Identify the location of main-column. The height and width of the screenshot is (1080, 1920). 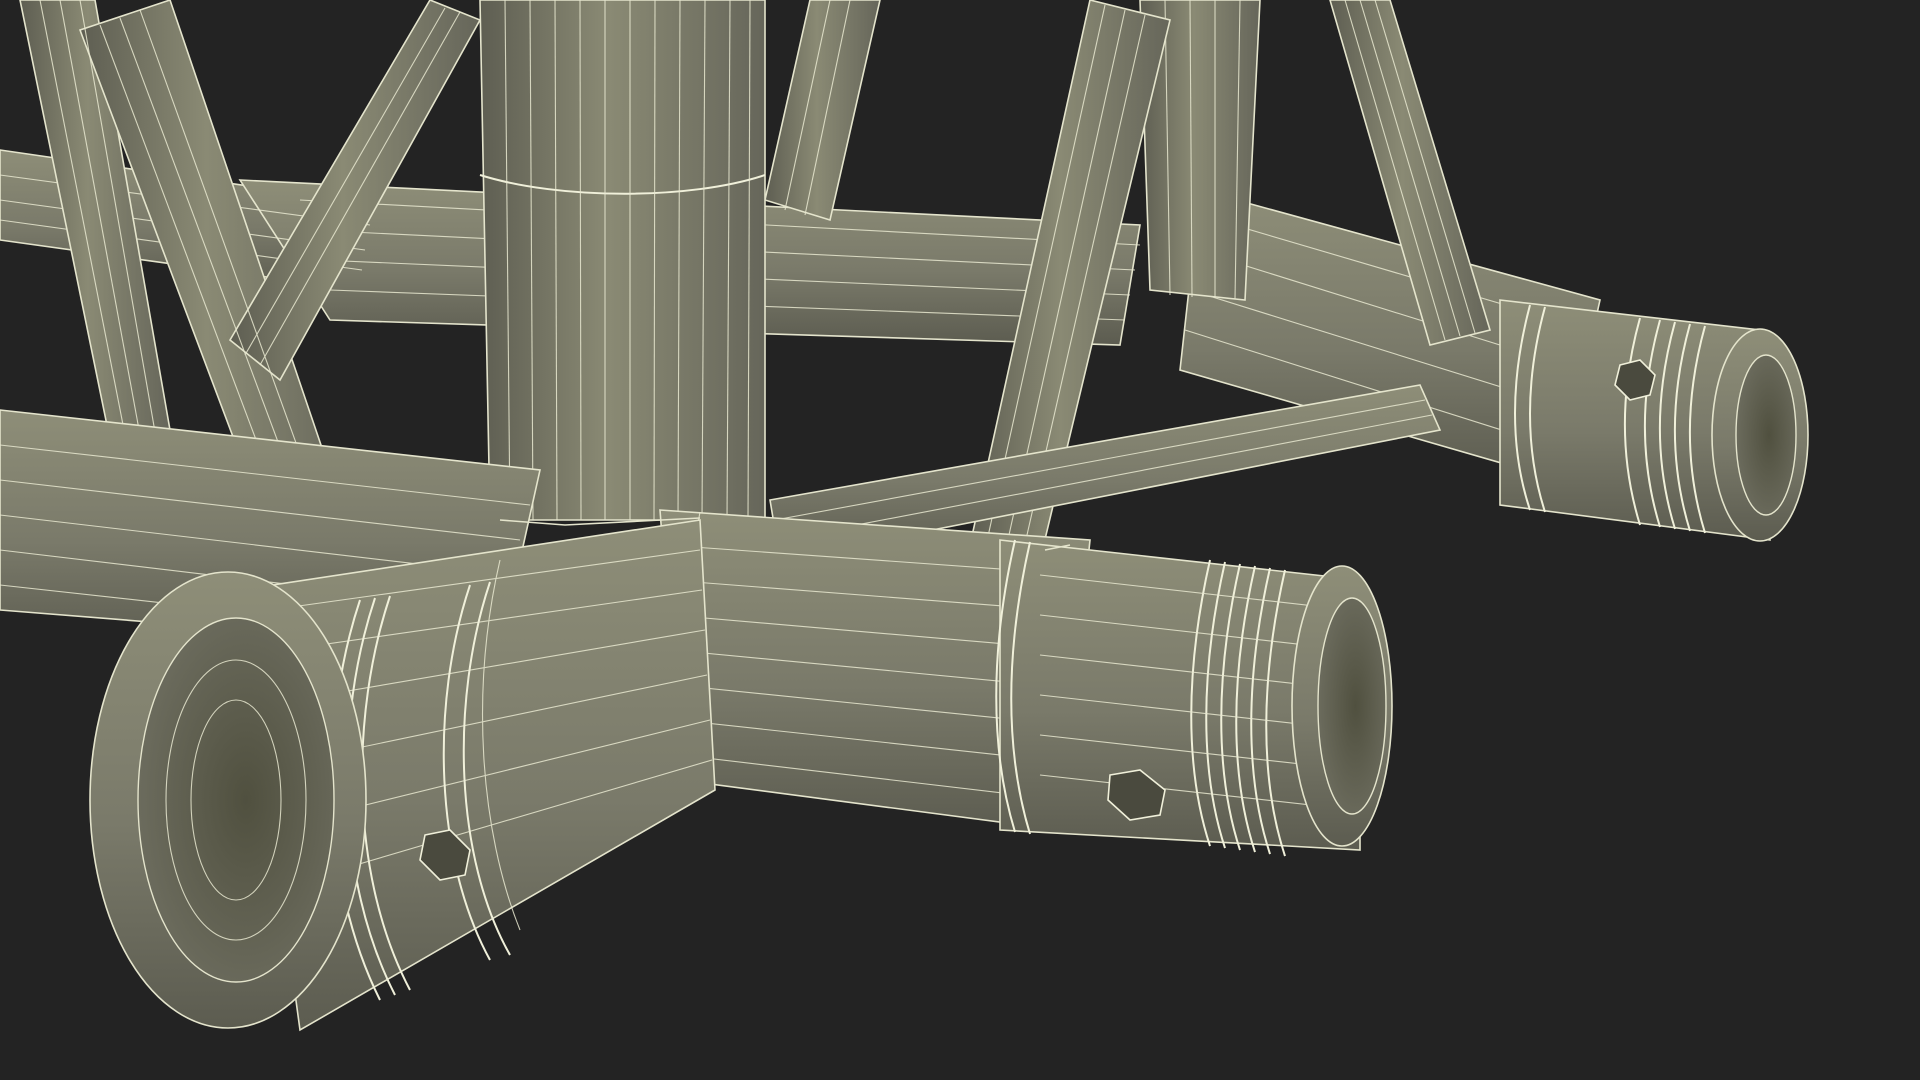
(622, 260).